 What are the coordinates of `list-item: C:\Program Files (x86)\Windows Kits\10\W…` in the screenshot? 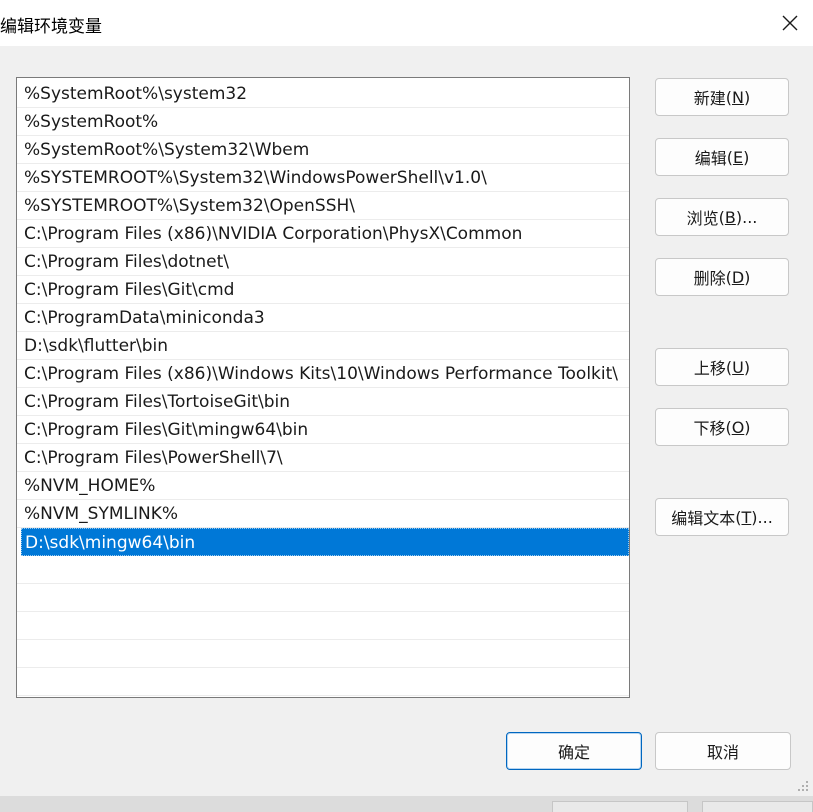 It's located at (323, 374).